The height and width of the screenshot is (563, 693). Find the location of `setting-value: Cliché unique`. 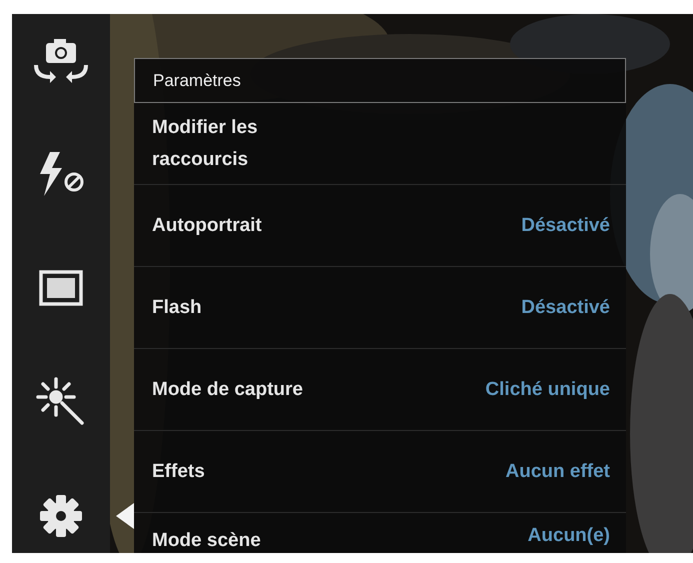

setting-value: Cliché unique is located at coordinates (547, 389).